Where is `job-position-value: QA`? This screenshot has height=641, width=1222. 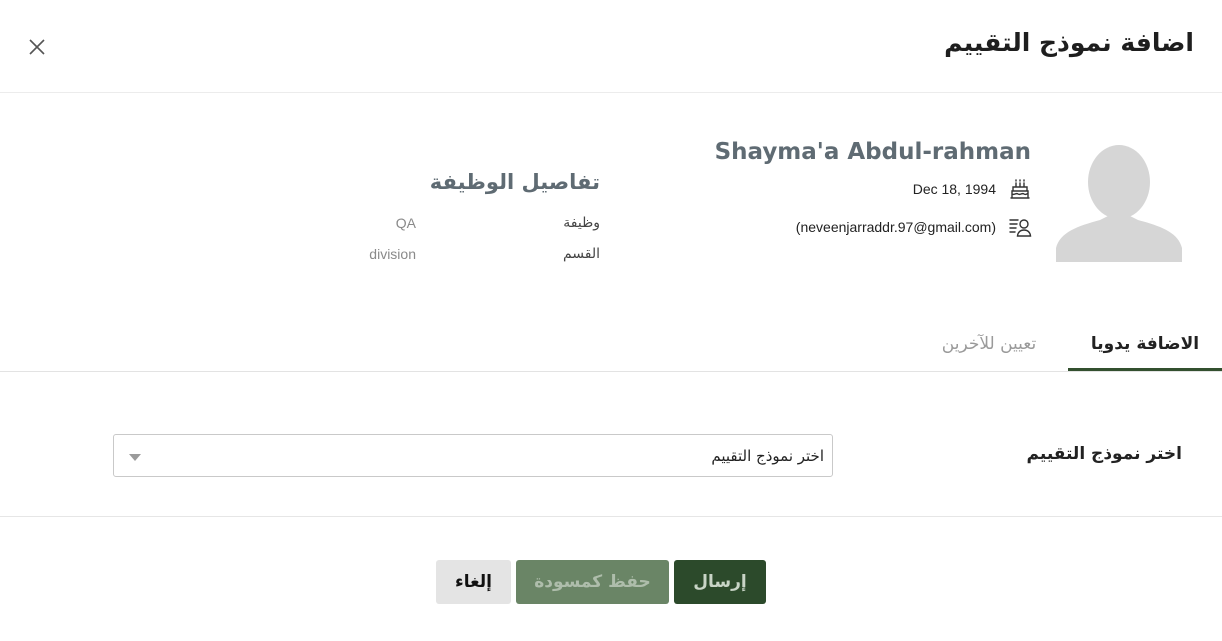 job-position-value: QA is located at coordinates (405, 223).